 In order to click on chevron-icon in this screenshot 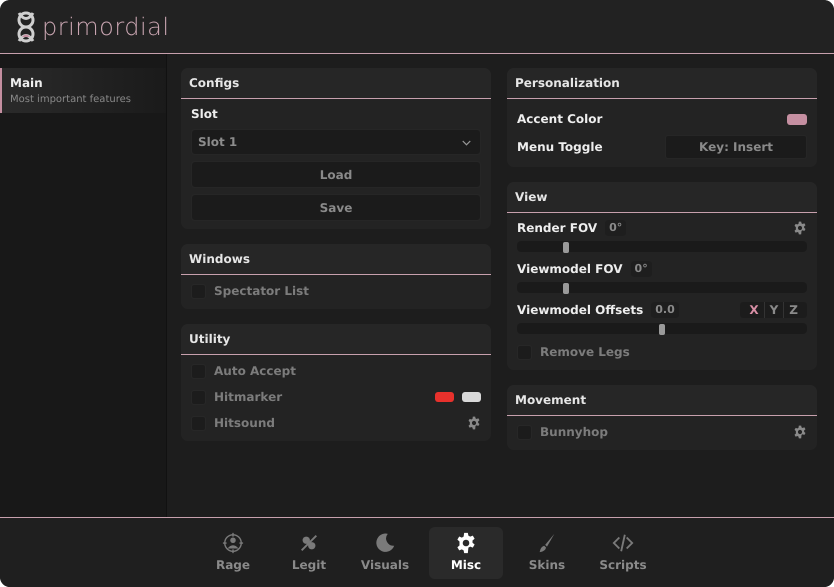, I will do `click(466, 142)`.